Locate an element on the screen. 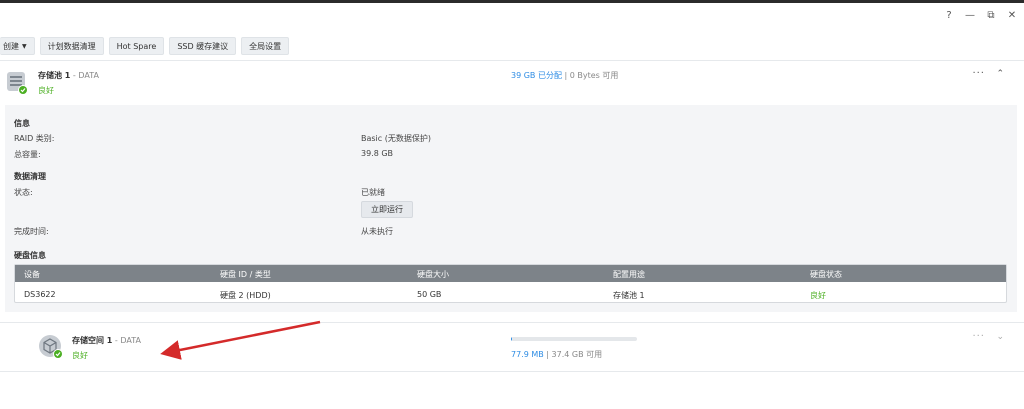 The width and height of the screenshot is (1024, 409). volume-icon is located at coordinates (51, 347).